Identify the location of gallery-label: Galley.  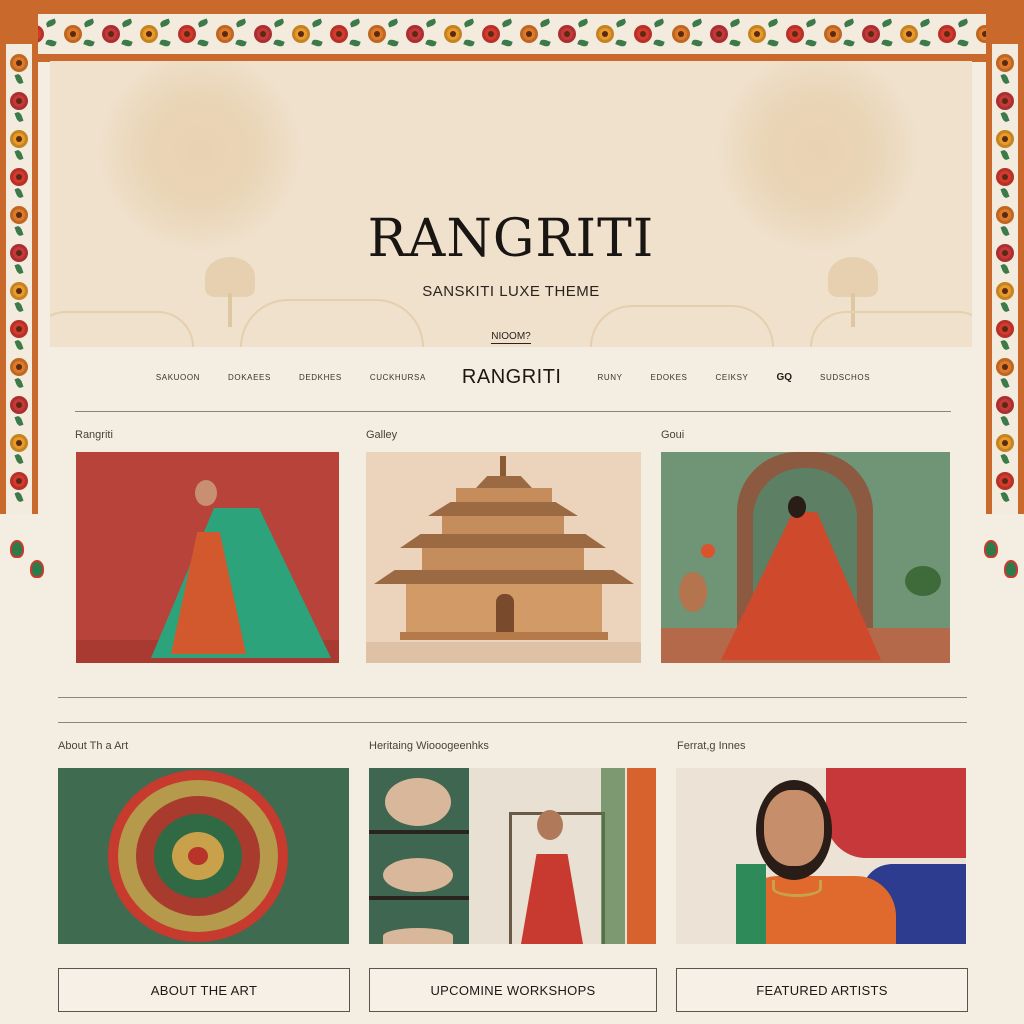
(382, 435).